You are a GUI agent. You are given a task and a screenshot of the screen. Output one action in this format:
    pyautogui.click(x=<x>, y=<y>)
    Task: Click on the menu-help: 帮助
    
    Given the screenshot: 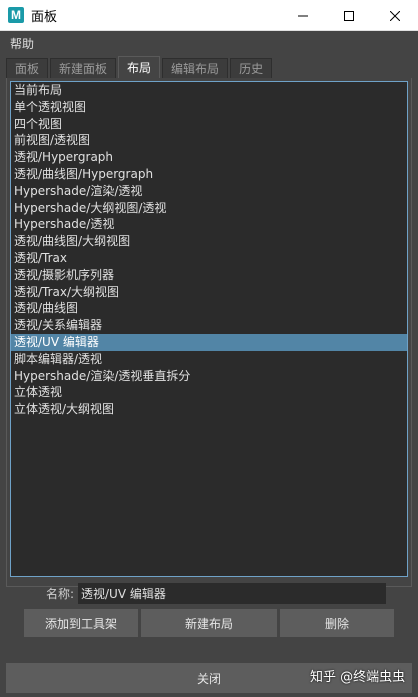 What is the action you would take?
    pyautogui.click(x=22, y=43)
    